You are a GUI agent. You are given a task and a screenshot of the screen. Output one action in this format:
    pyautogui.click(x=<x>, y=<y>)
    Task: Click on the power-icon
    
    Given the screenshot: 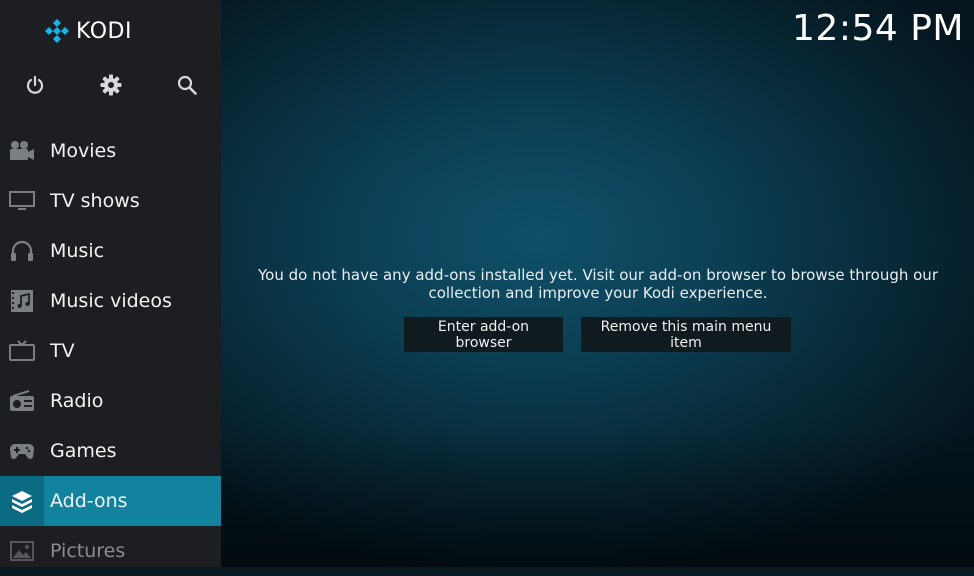 What is the action you would take?
    pyautogui.click(x=35, y=84)
    